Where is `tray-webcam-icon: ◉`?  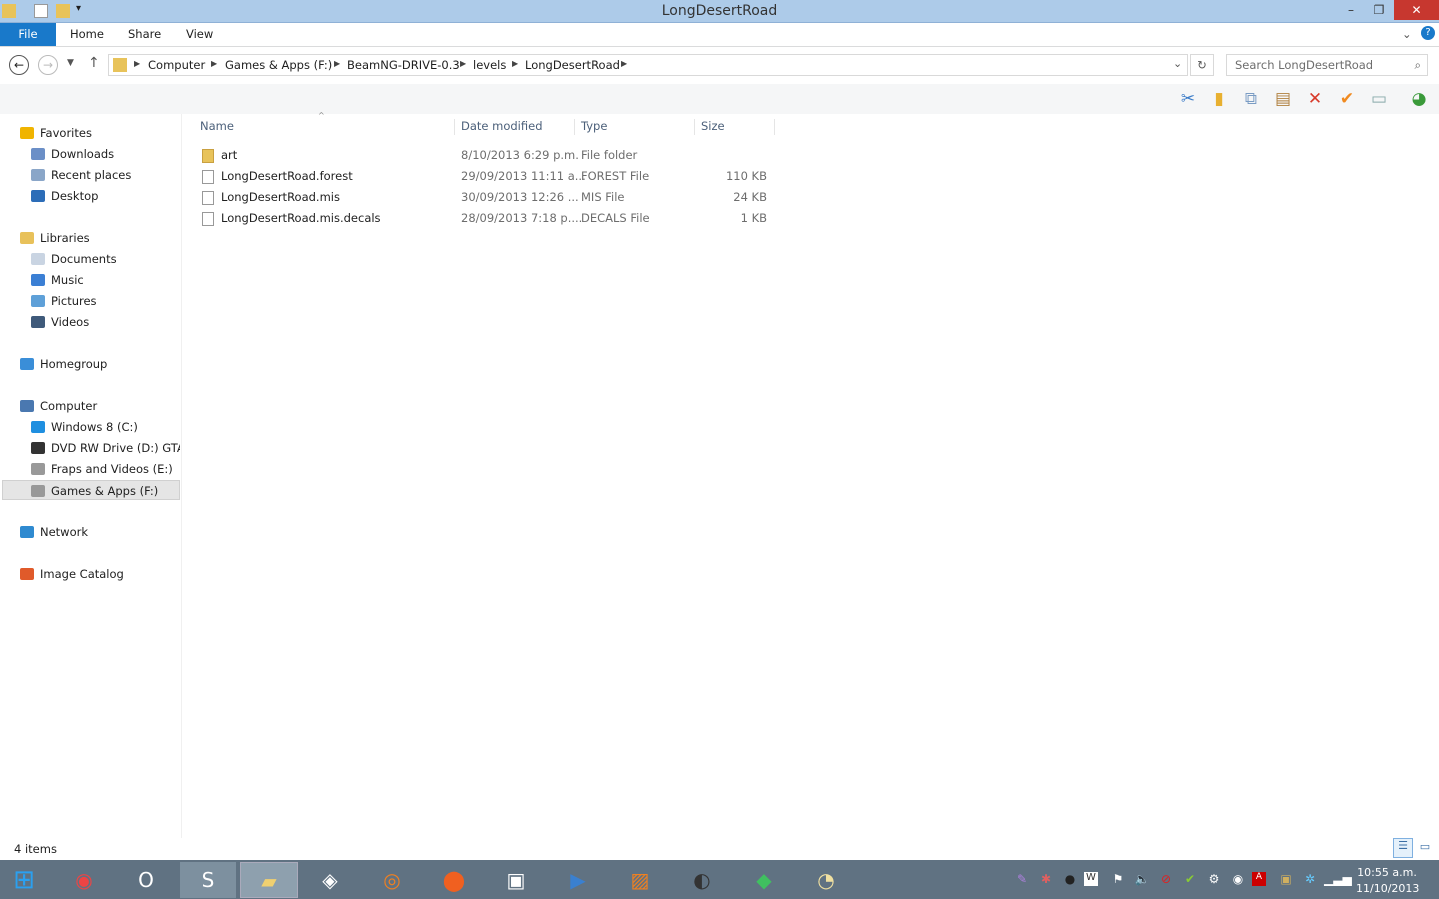
tray-webcam-icon: ◉ is located at coordinates (1238, 879).